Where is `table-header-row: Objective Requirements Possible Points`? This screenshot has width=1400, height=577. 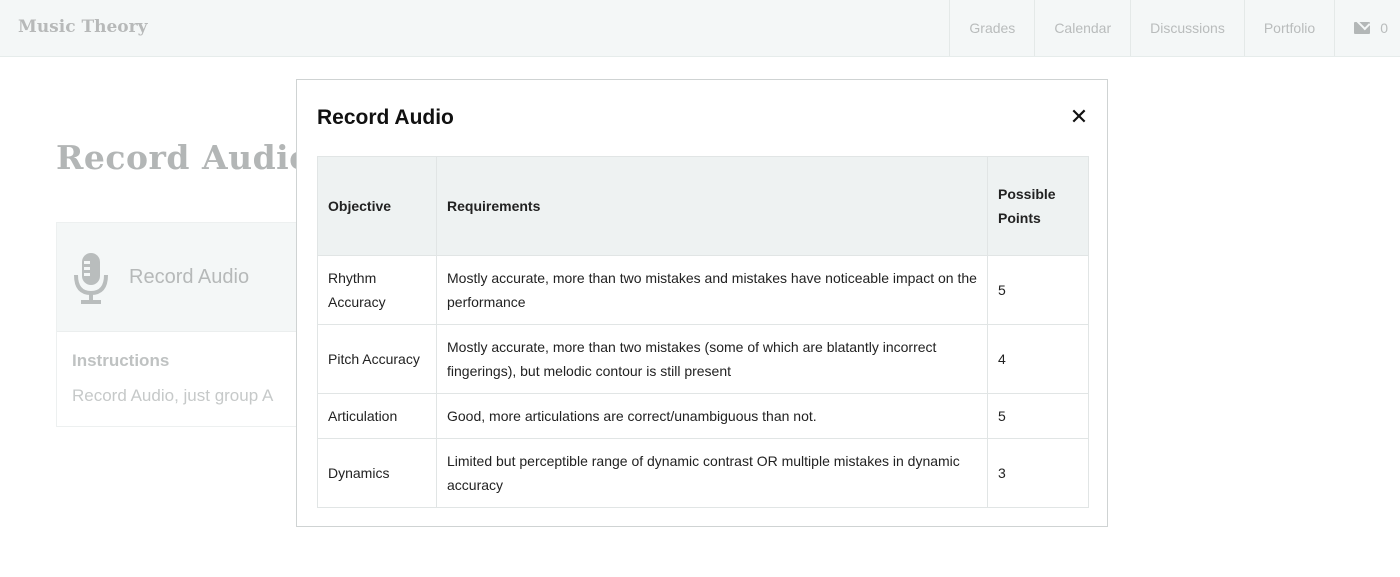 table-header-row: Objective Requirements Possible Points is located at coordinates (703, 206).